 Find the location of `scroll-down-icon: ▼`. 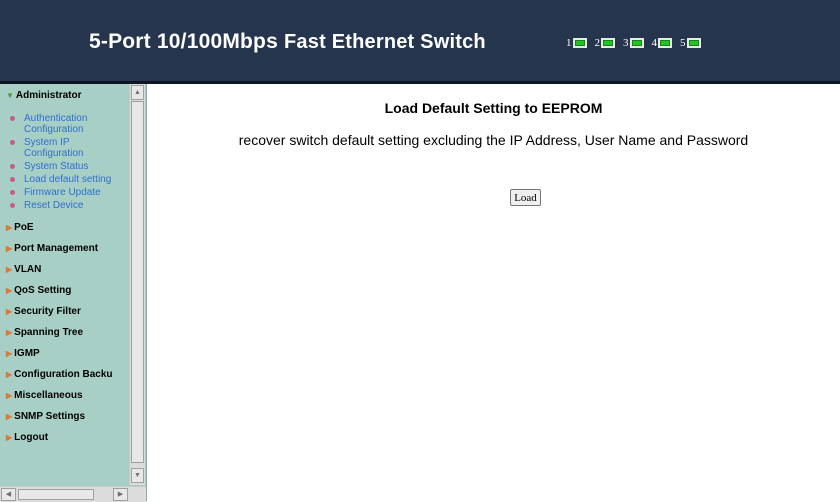

scroll-down-icon: ▼ is located at coordinates (137, 475).